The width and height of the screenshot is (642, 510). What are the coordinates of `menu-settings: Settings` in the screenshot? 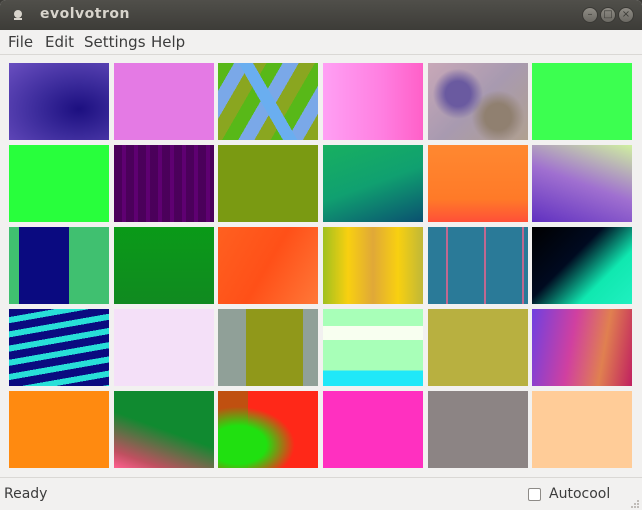 It's located at (115, 42).